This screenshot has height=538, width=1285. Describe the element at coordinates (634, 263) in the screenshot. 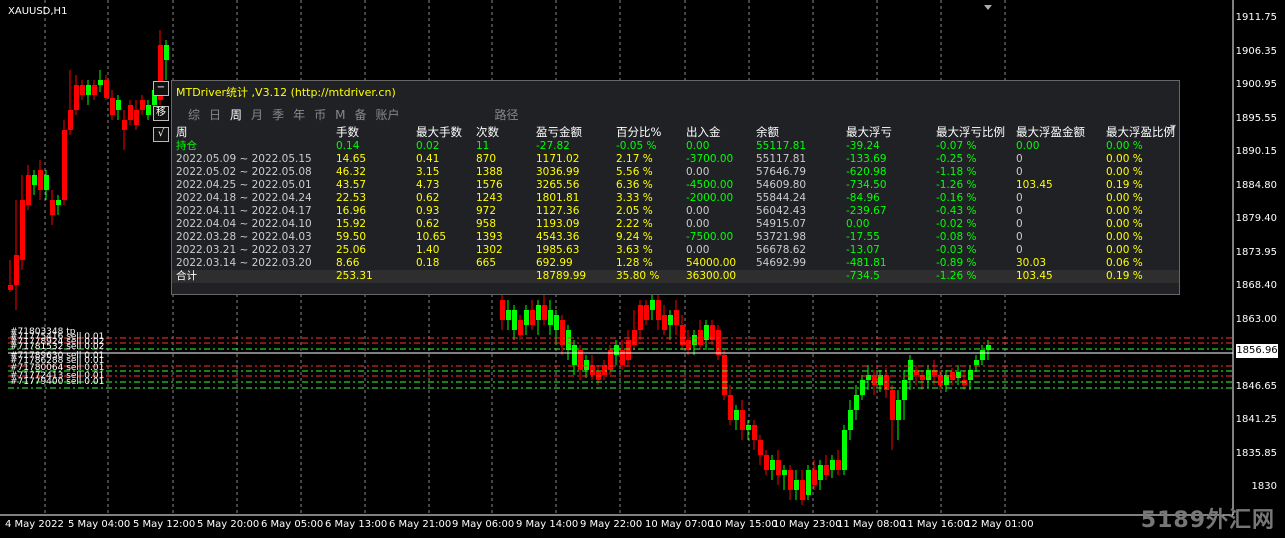

I see `table-cell: 1.28 %` at that location.